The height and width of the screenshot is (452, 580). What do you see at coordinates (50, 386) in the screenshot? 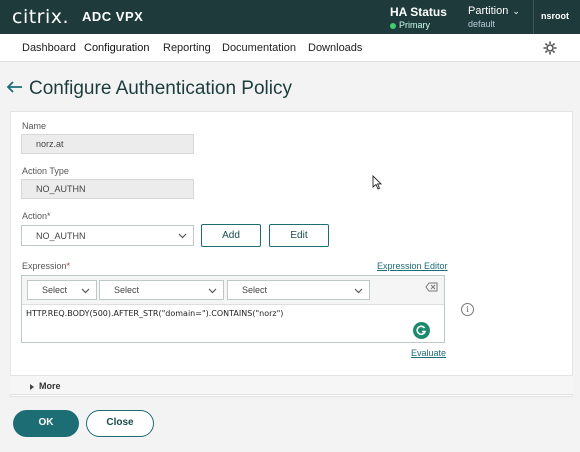
I see `more-label: More` at bounding box center [50, 386].